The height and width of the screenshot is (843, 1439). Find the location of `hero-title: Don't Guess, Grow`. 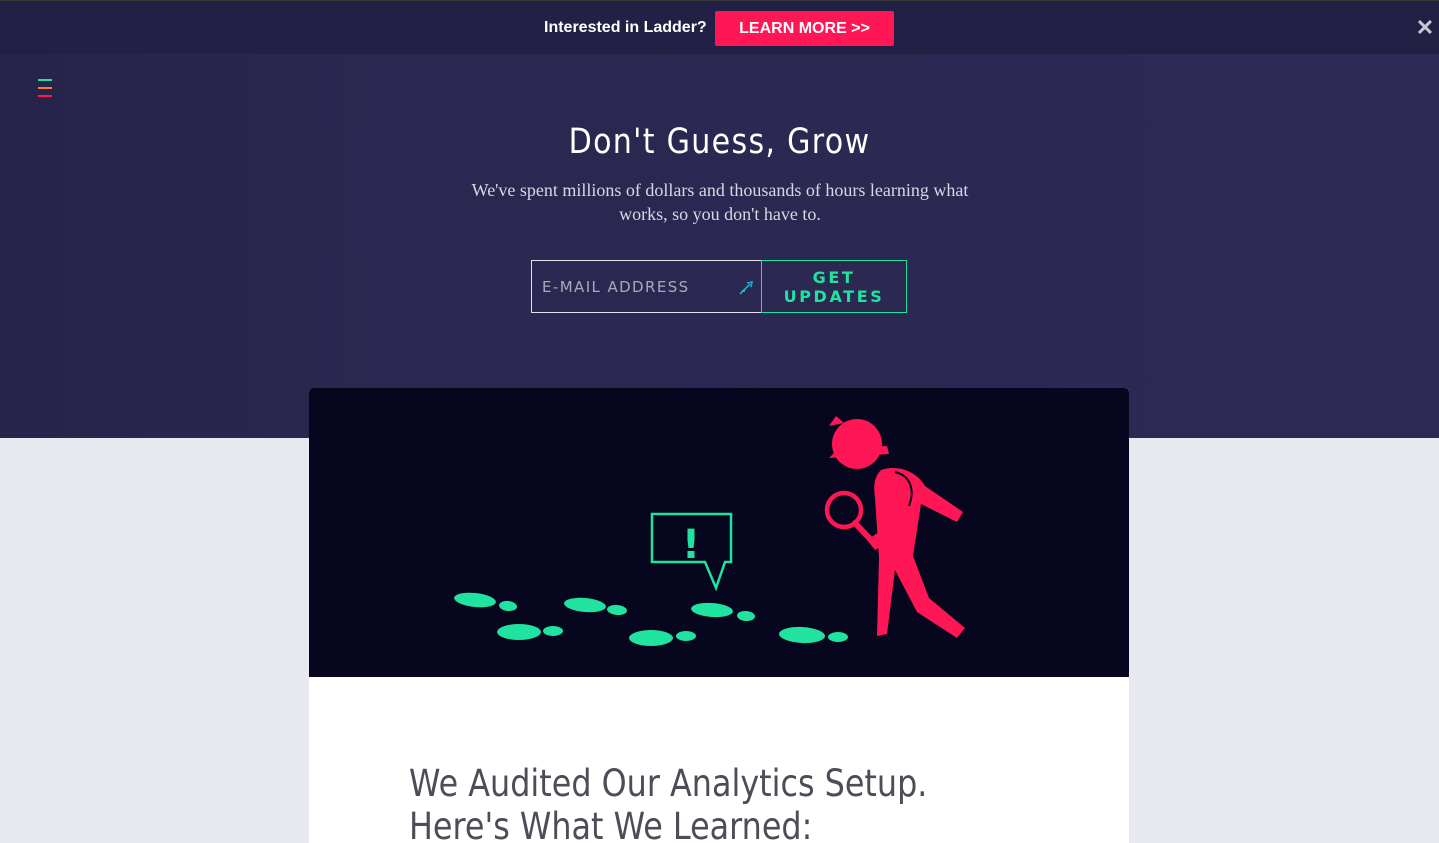

hero-title: Don't Guess, Grow is located at coordinates (719, 142).